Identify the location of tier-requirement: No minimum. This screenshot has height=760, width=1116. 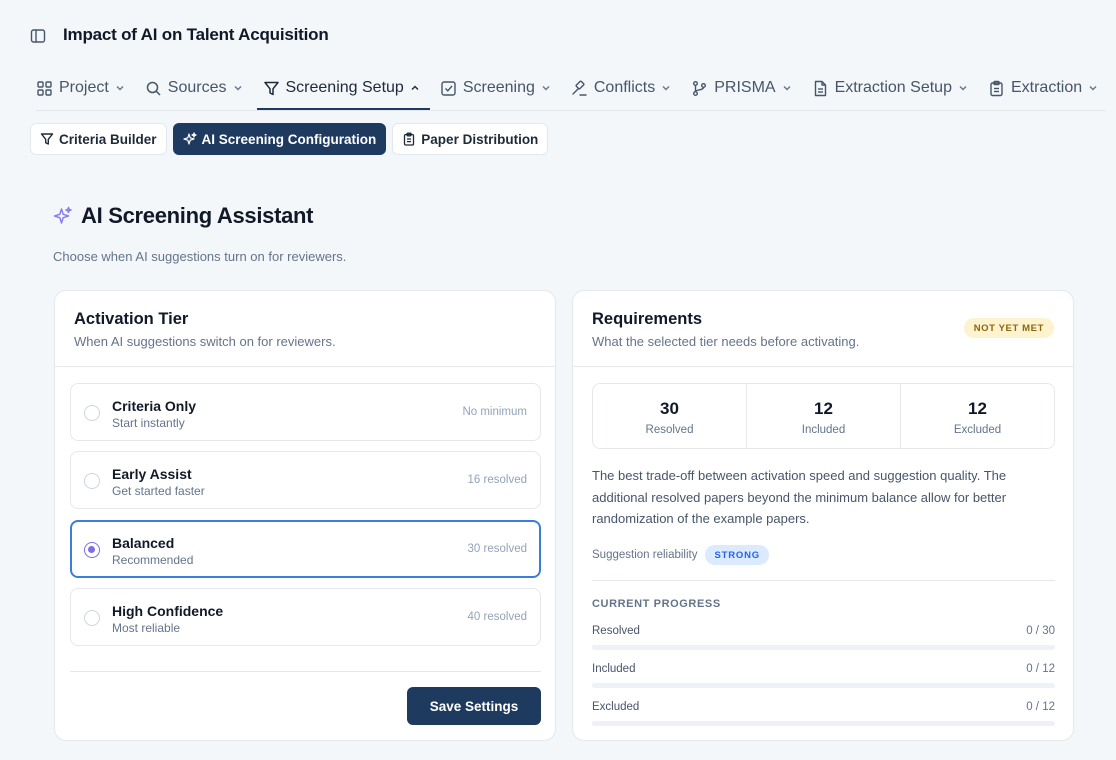
(494, 412).